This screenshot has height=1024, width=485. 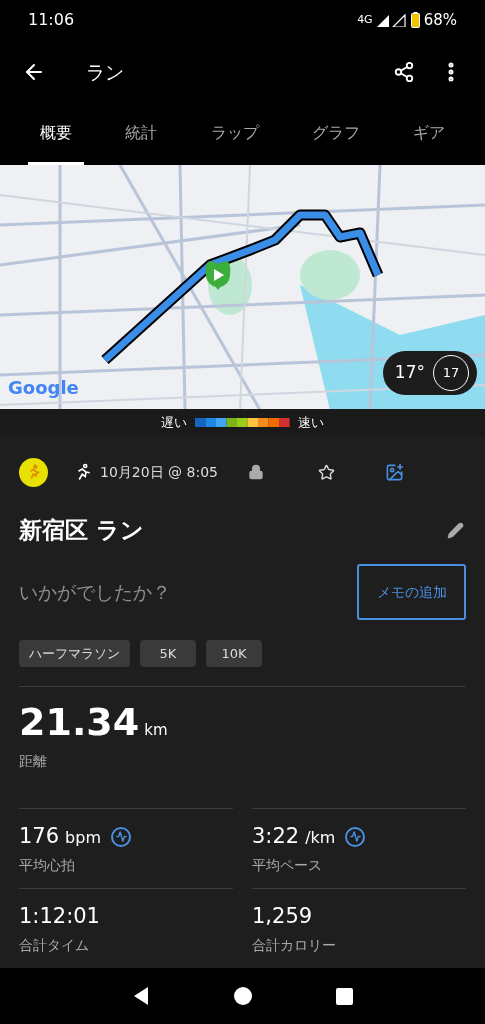 I want to click on clock-text: 11:06, so click(x=51, y=19).